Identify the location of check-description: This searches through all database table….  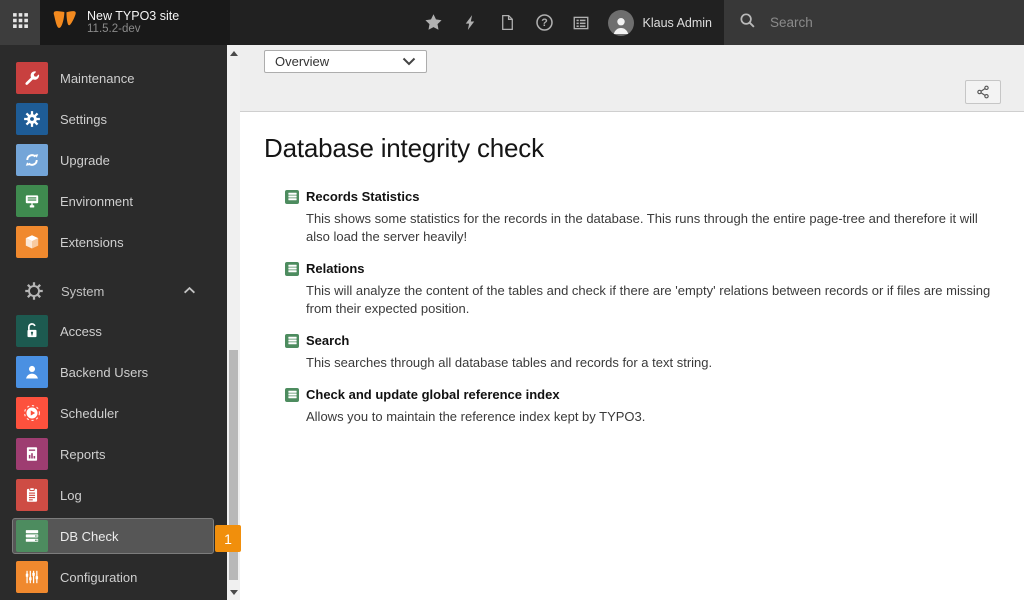
(509, 362).